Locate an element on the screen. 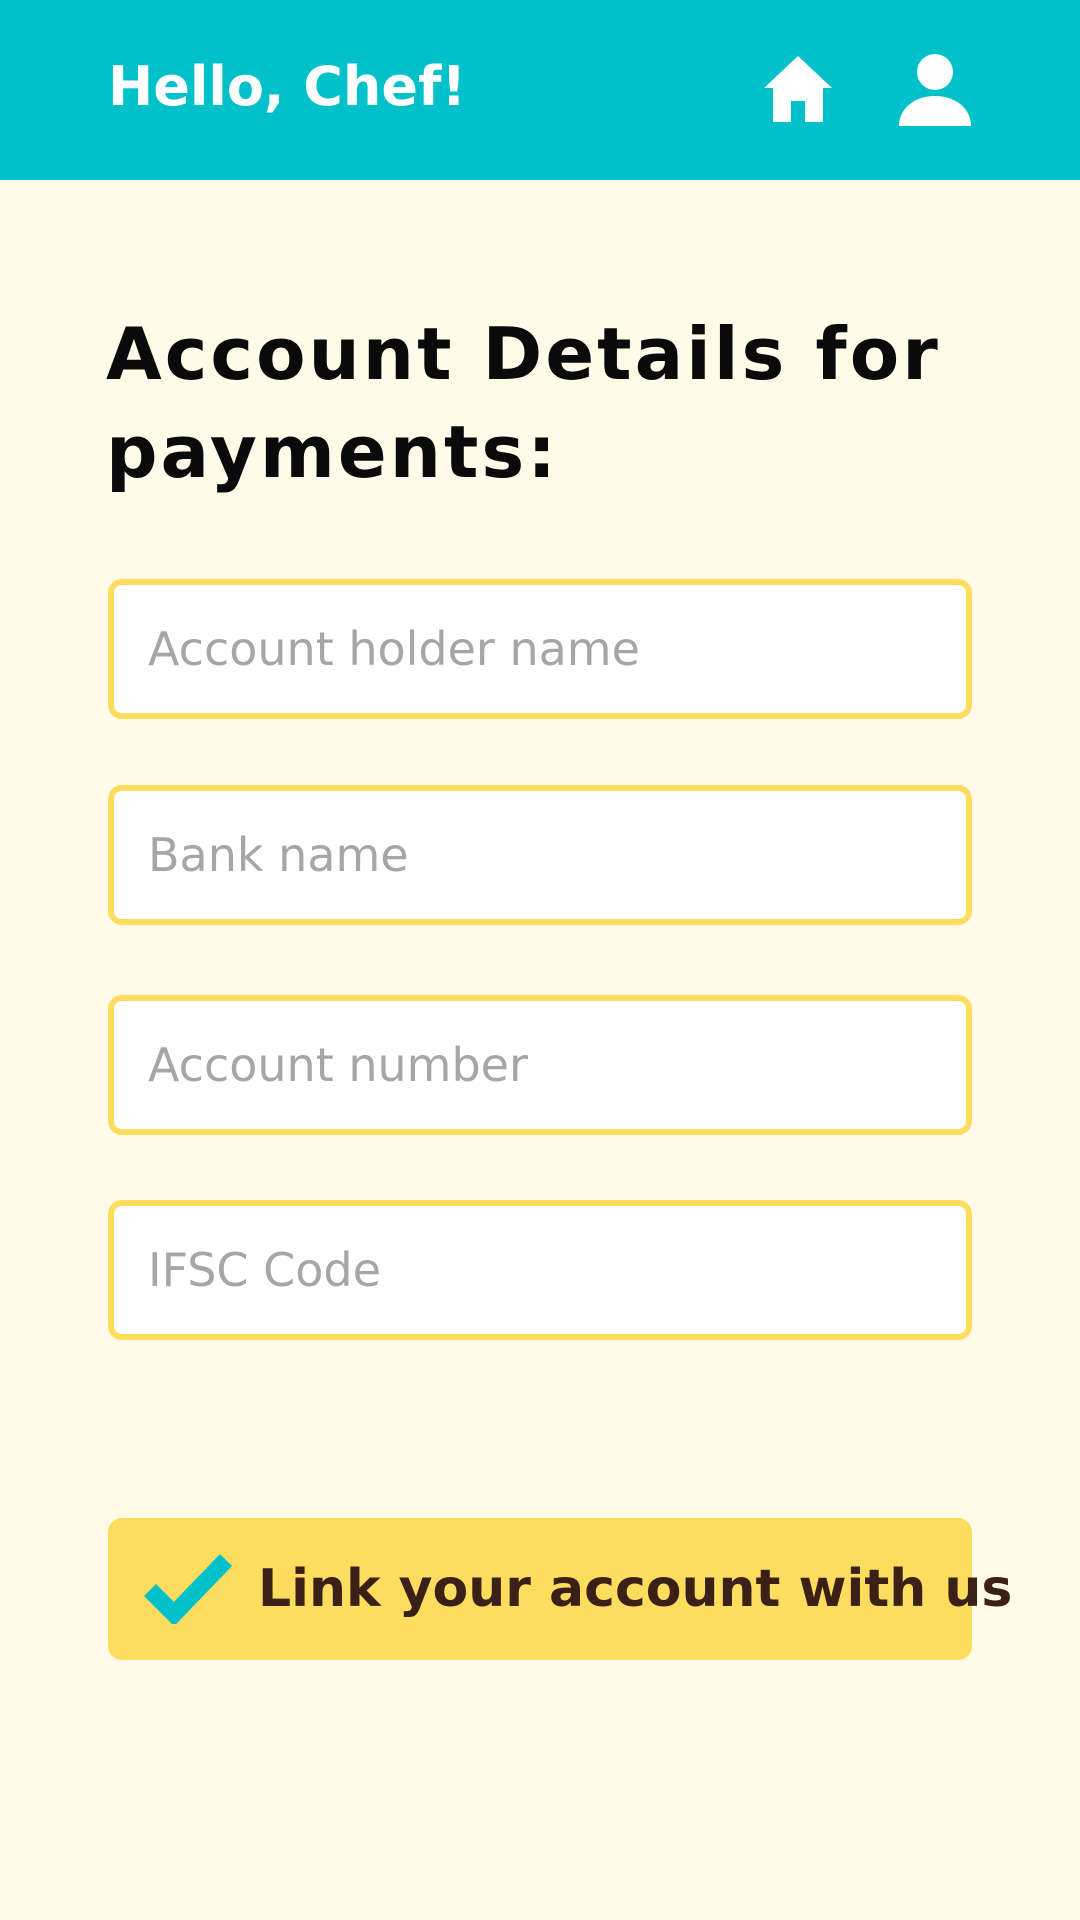 This screenshot has width=1080, height=1920. account-number-input is located at coordinates (540, 1065).